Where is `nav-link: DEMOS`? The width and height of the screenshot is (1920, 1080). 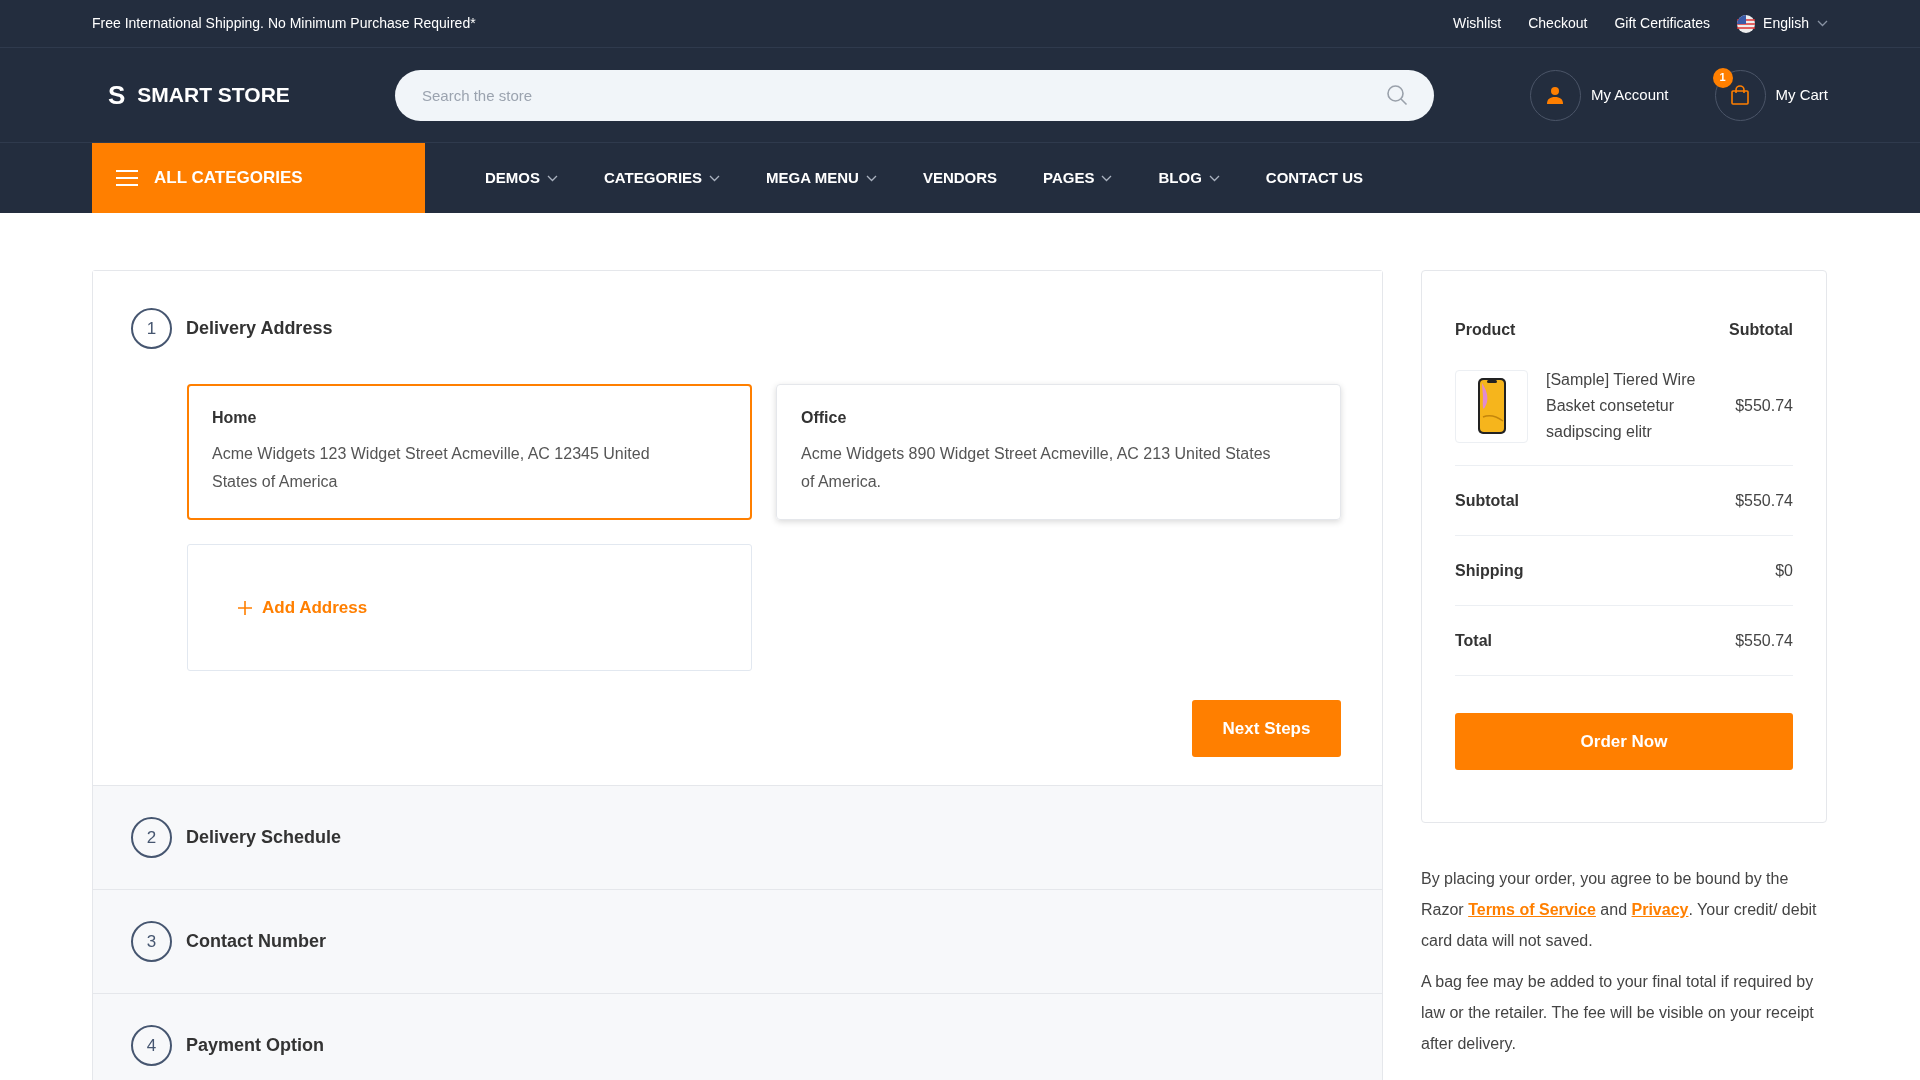 nav-link: DEMOS is located at coordinates (521, 178).